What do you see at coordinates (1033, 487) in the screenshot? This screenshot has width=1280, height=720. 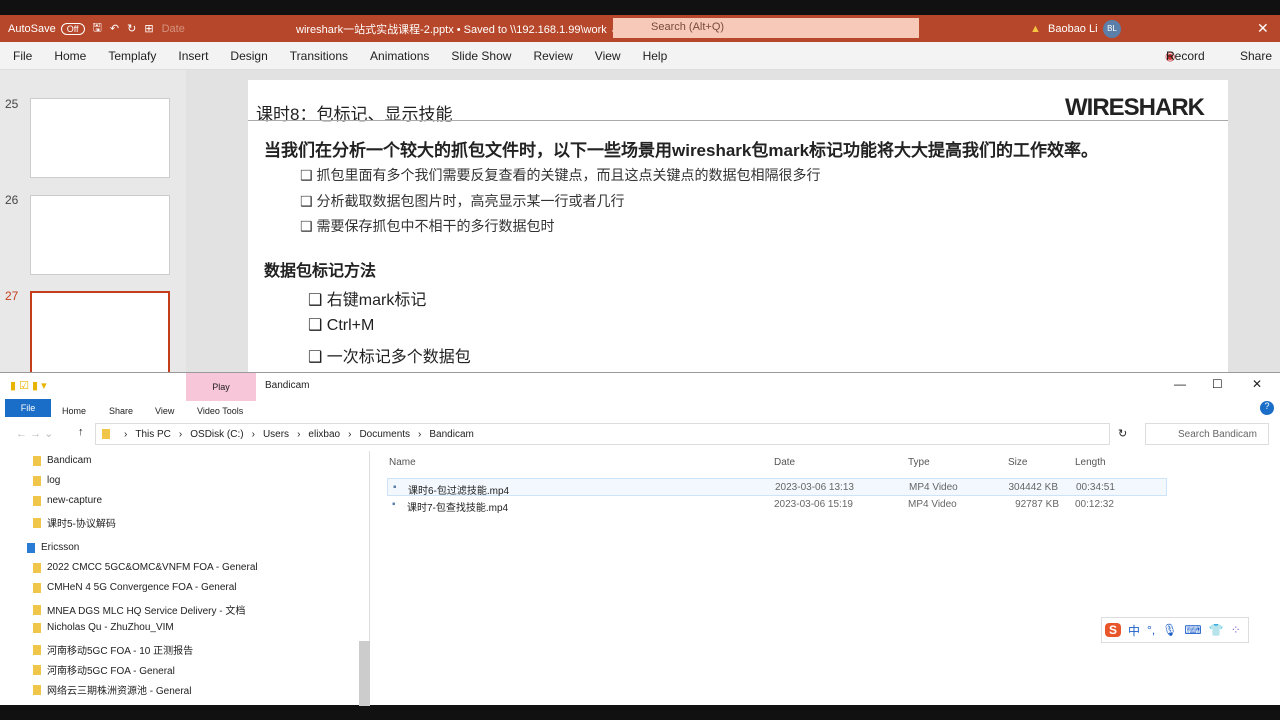 I see `file-size: 304442 KB` at bounding box center [1033, 487].